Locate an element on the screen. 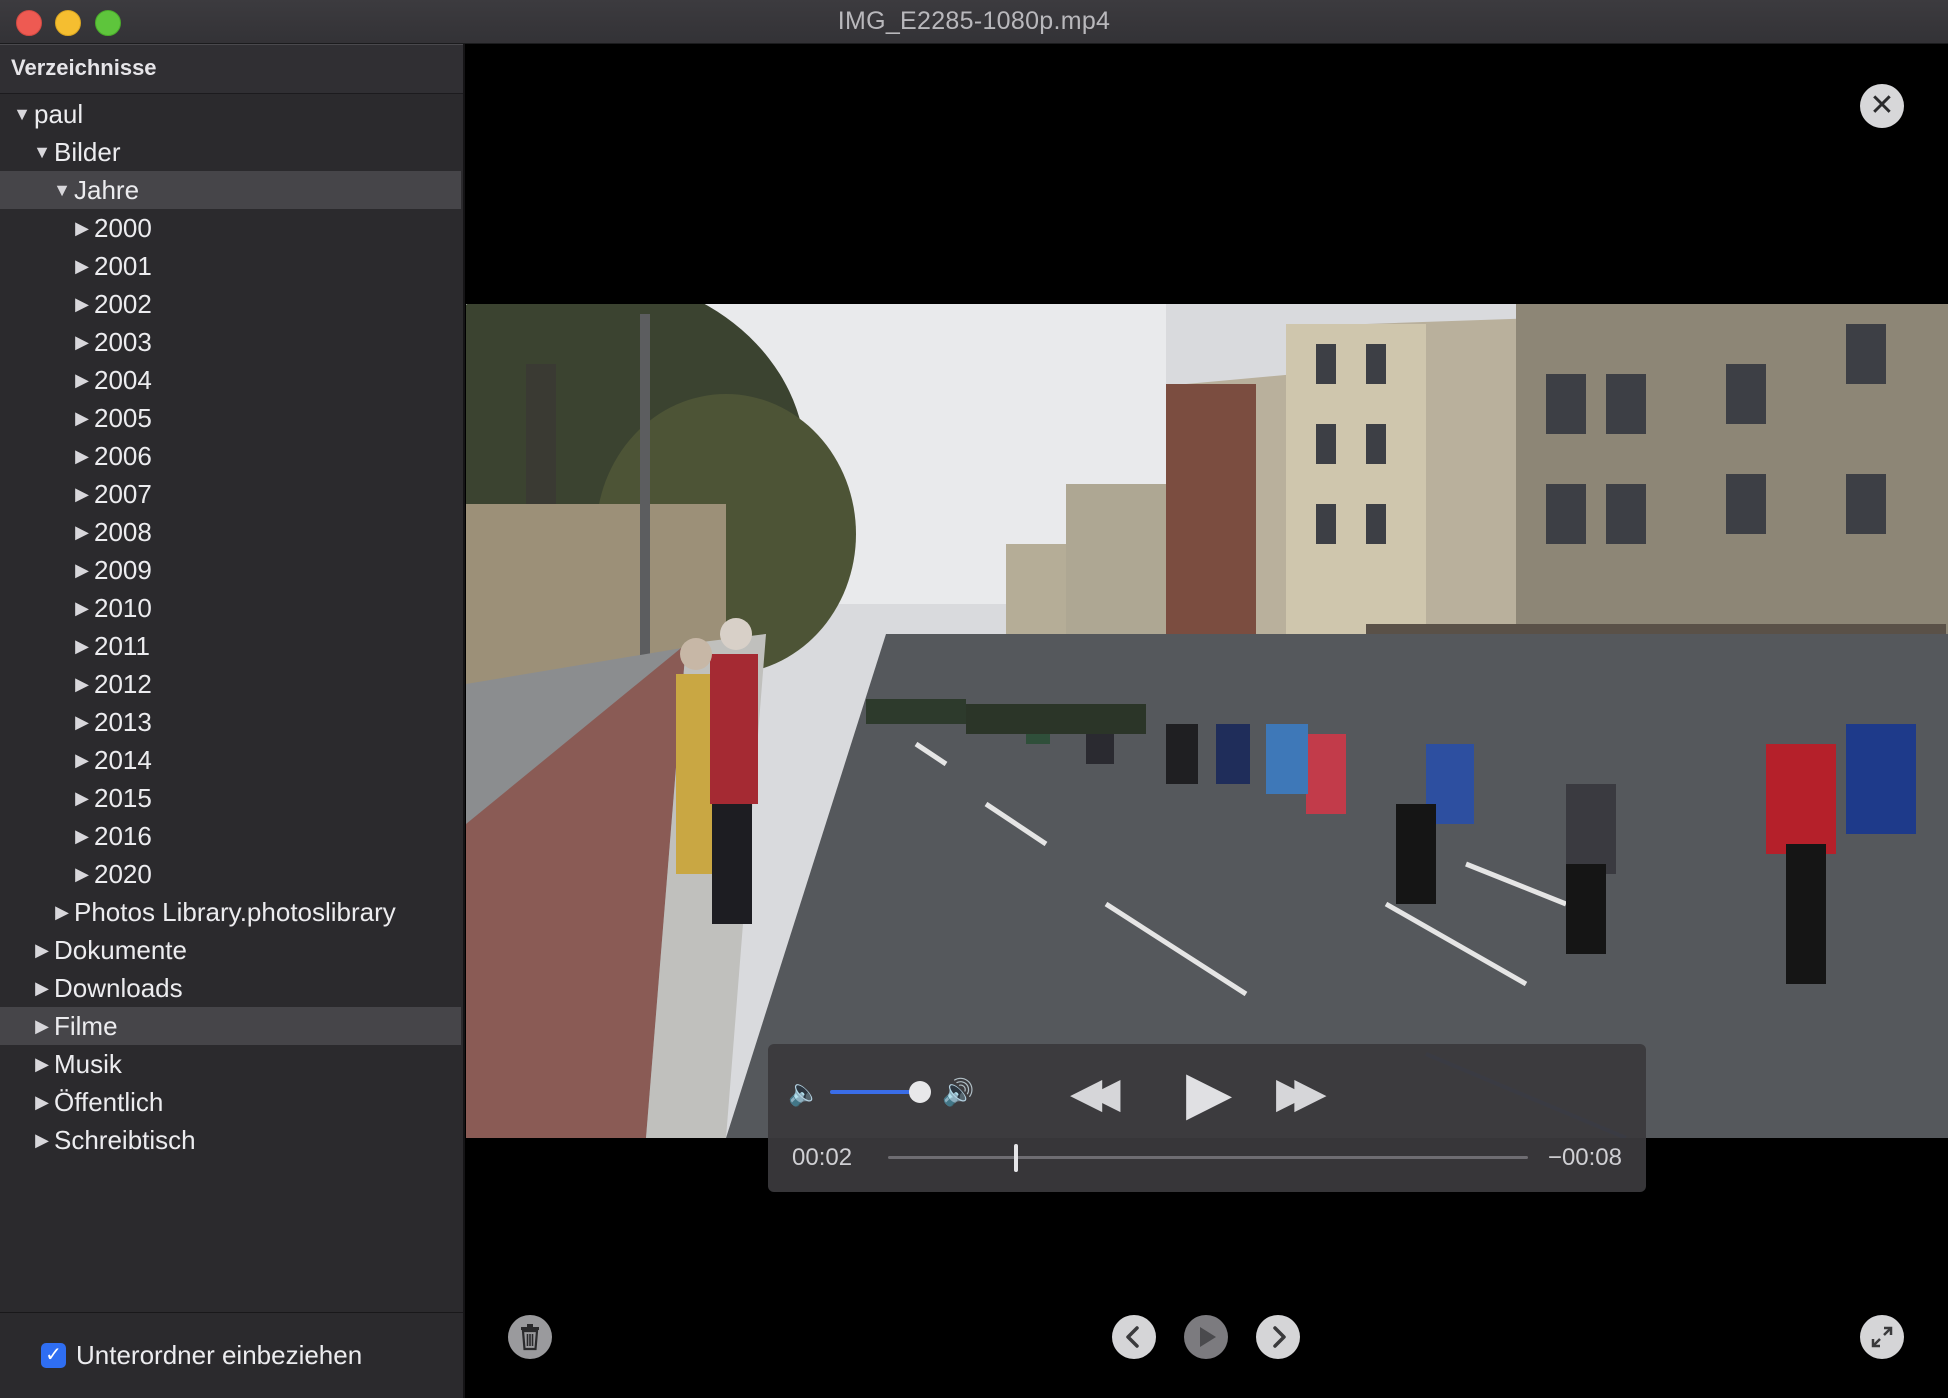  scrub-bar is located at coordinates (1208, 1157).